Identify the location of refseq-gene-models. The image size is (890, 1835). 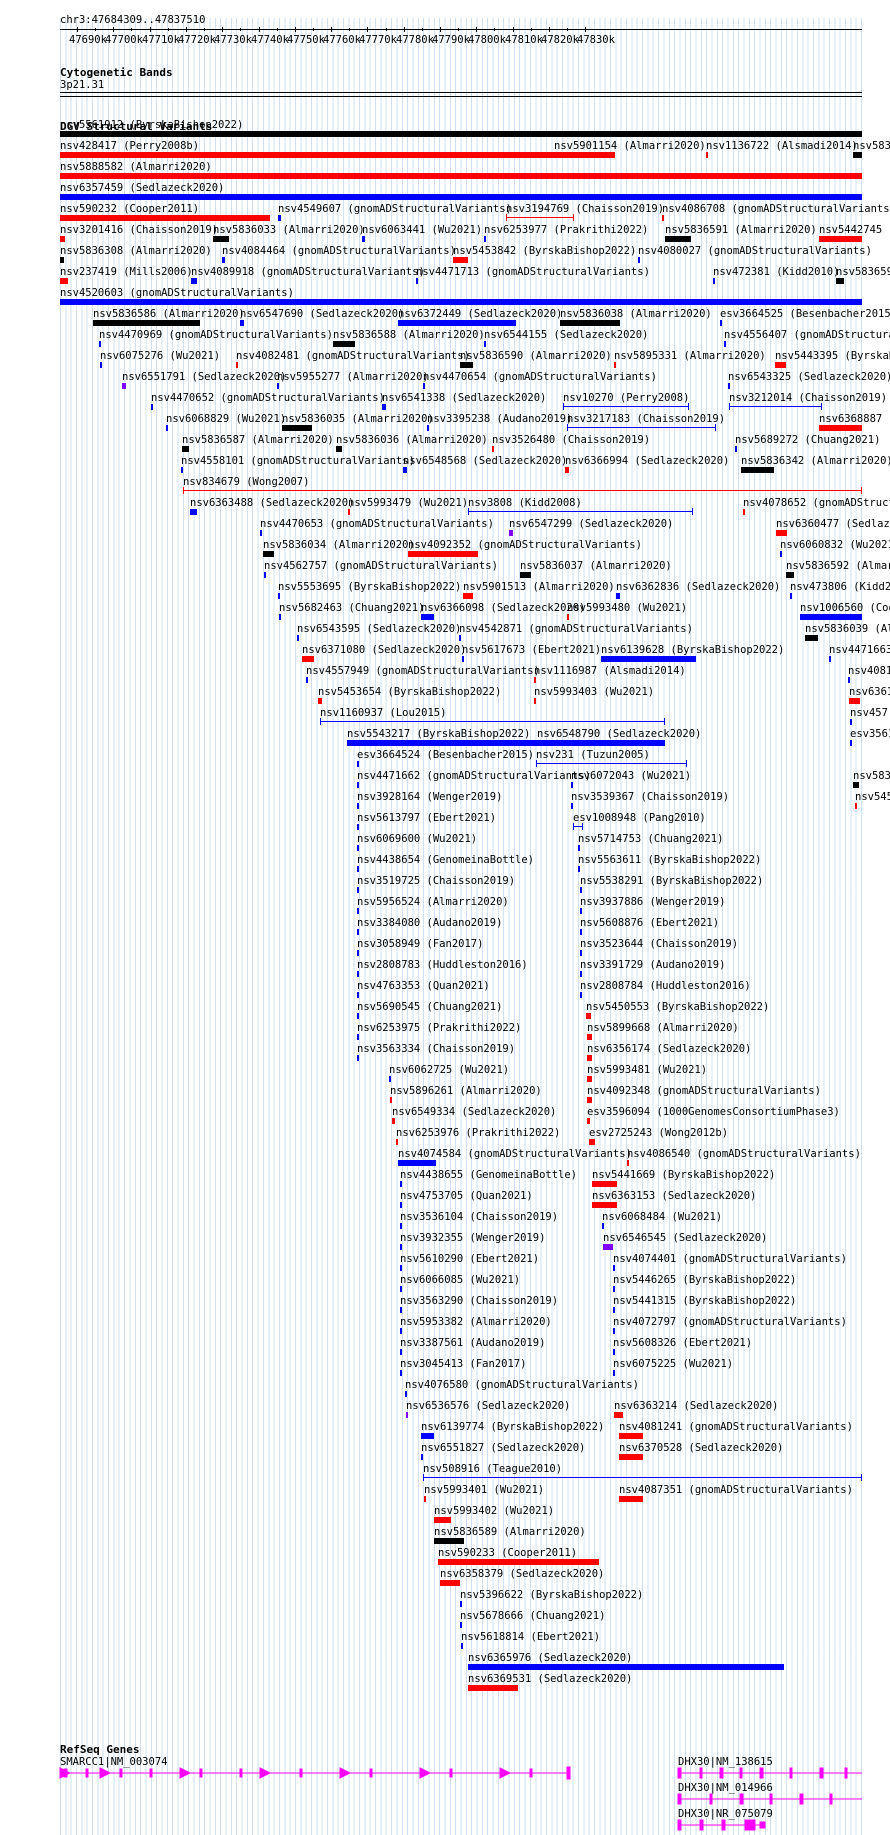
(460, 1798).